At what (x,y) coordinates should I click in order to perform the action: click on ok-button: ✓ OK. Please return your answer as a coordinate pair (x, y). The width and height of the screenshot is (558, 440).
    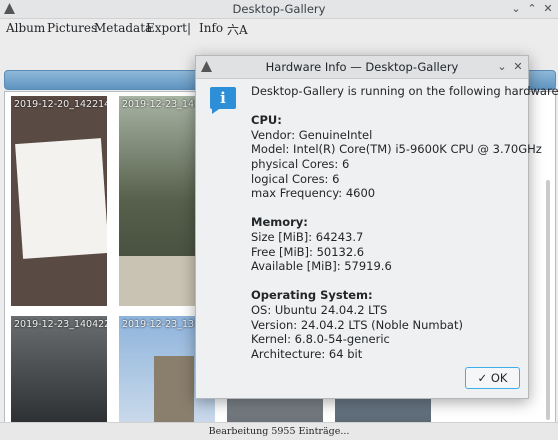
    Looking at the image, I should click on (492, 378).